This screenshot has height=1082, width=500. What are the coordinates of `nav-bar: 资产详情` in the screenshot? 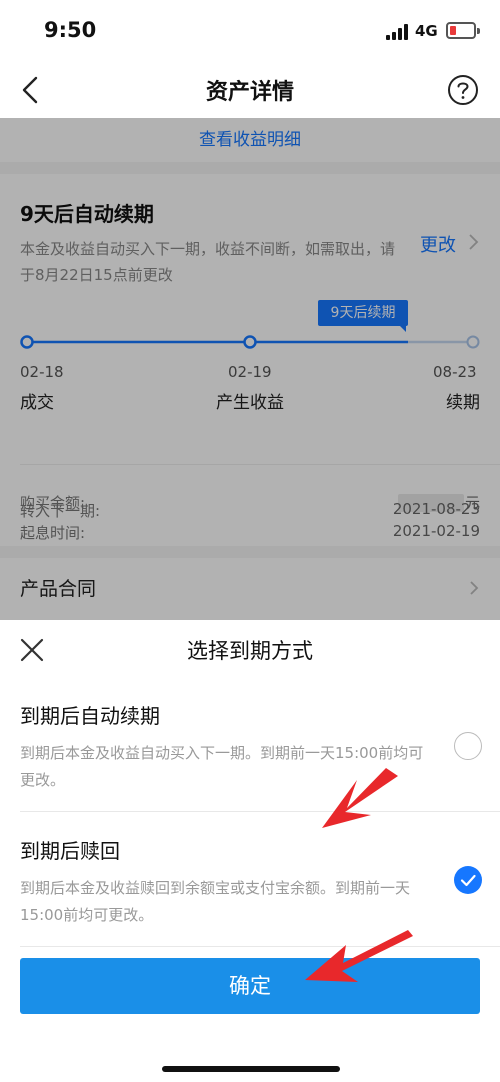 It's located at (250, 90).